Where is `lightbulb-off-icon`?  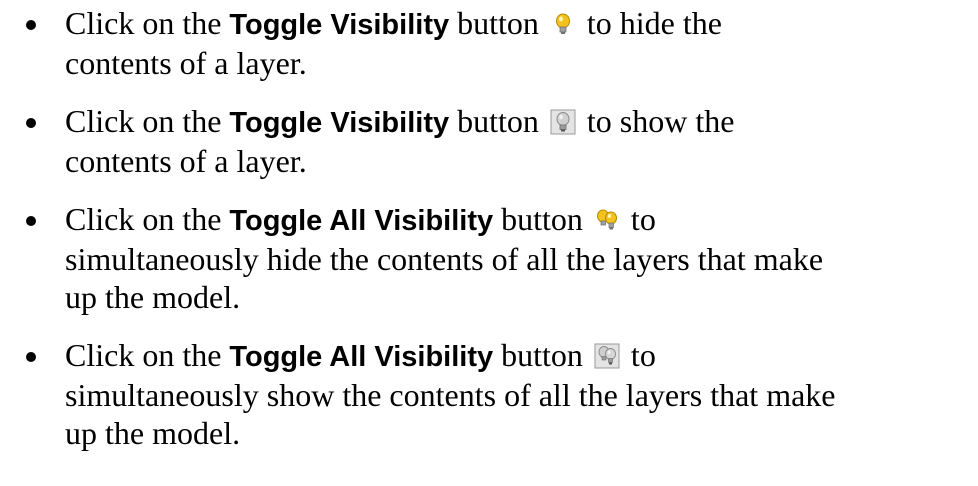
lightbulb-off-icon is located at coordinates (563, 122).